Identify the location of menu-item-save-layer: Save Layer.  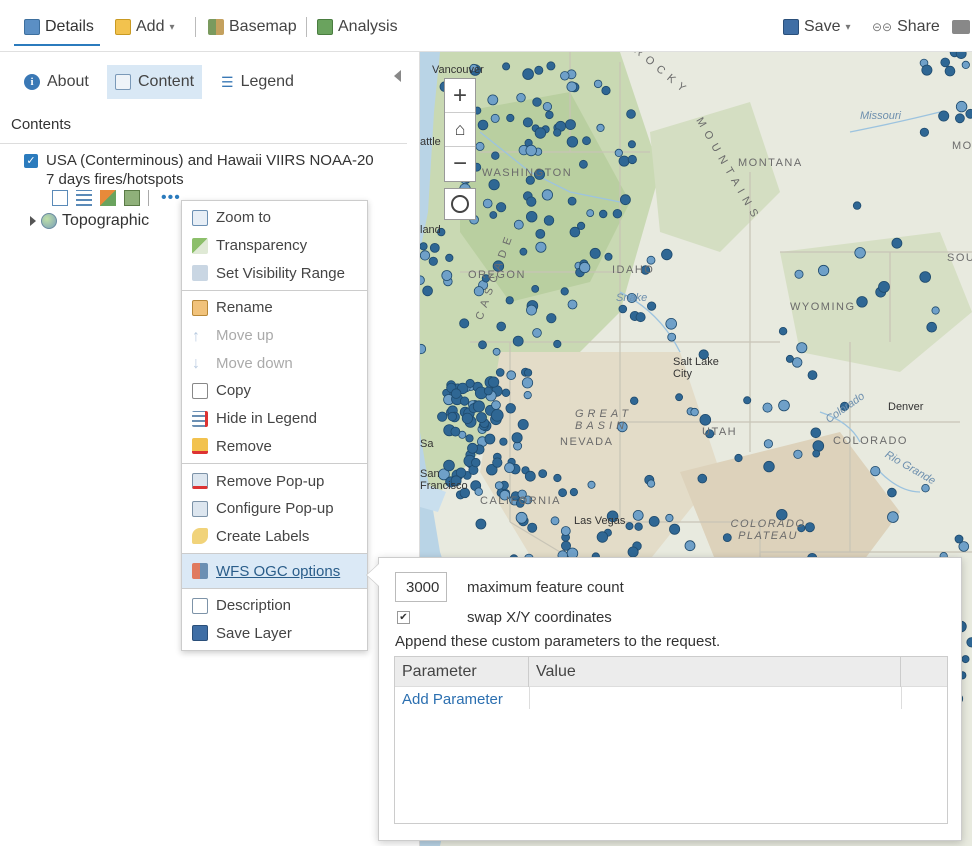
(274, 634).